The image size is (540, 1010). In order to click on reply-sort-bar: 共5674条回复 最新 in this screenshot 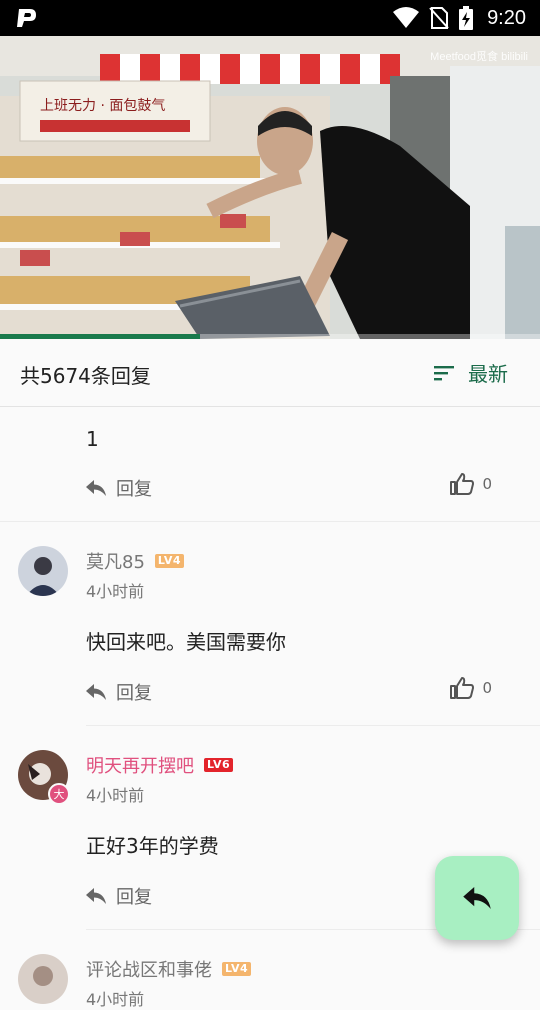, I will do `click(270, 373)`.